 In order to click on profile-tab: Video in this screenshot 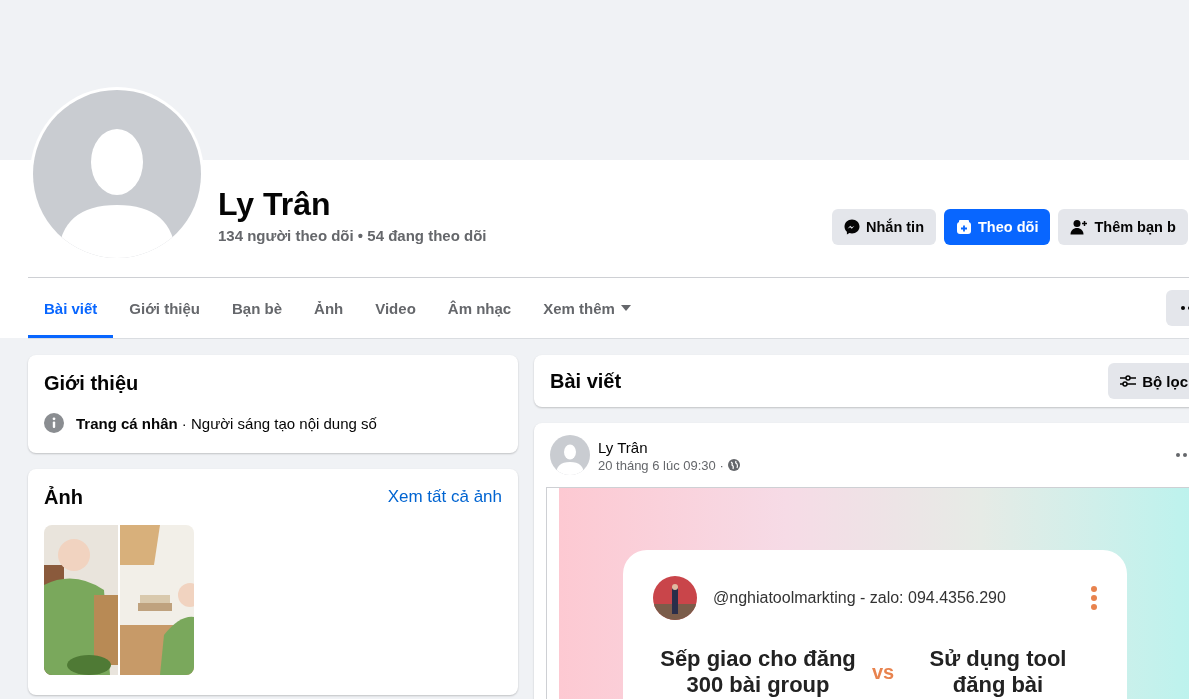, I will do `click(395, 308)`.